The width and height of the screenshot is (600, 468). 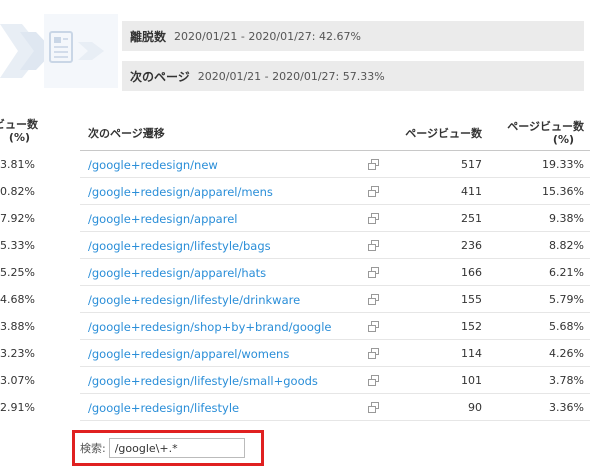 What do you see at coordinates (335, 164) in the screenshot?
I see `table-row: /google+redesign/new 517 19.33%` at bounding box center [335, 164].